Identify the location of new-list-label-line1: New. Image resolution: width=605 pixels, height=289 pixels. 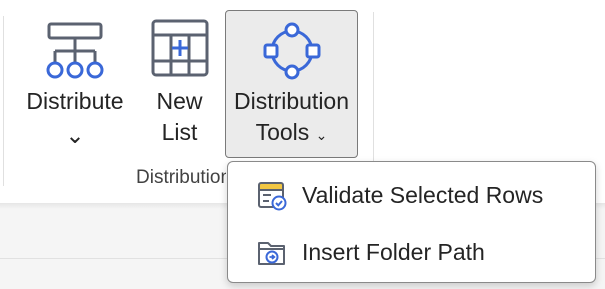
(179, 101).